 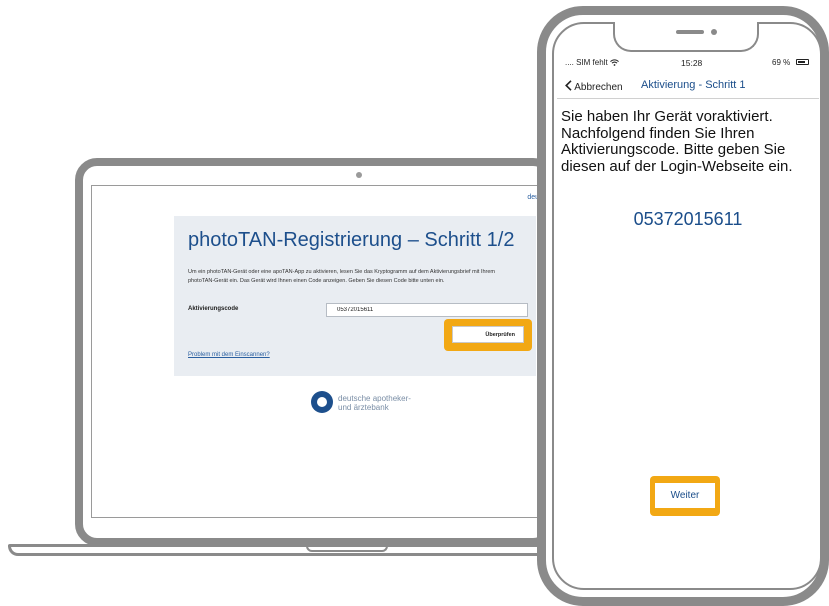 What do you see at coordinates (690, 32) in the screenshot?
I see `speaker-icon` at bounding box center [690, 32].